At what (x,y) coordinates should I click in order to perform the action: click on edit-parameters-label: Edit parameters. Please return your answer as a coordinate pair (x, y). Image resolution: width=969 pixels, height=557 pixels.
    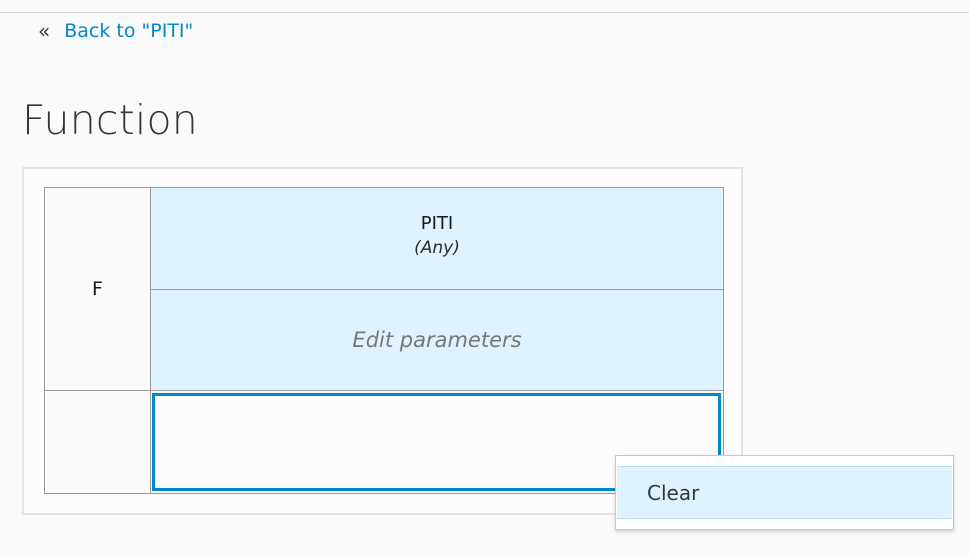
    Looking at the image, I should click on (437, 340).